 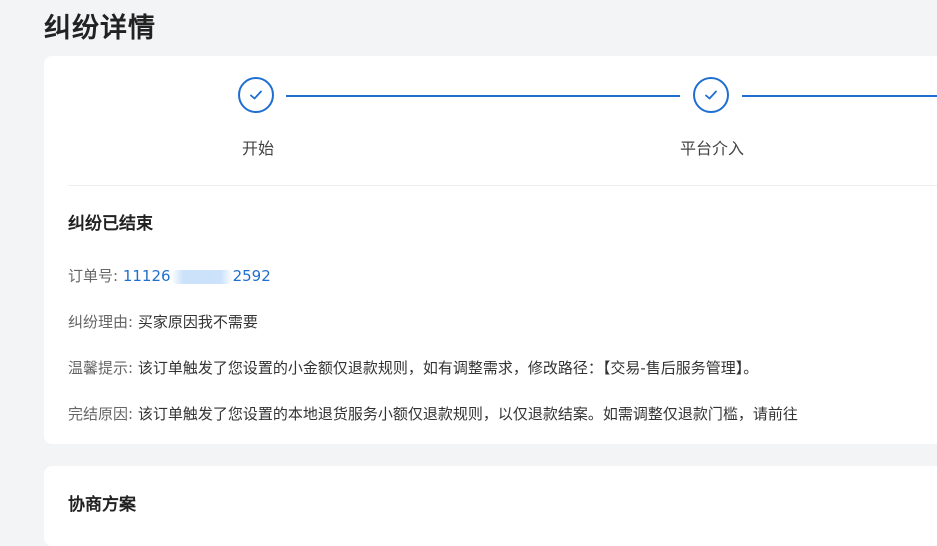 I want to click on redaction-mask, so click(x=201, y=276).